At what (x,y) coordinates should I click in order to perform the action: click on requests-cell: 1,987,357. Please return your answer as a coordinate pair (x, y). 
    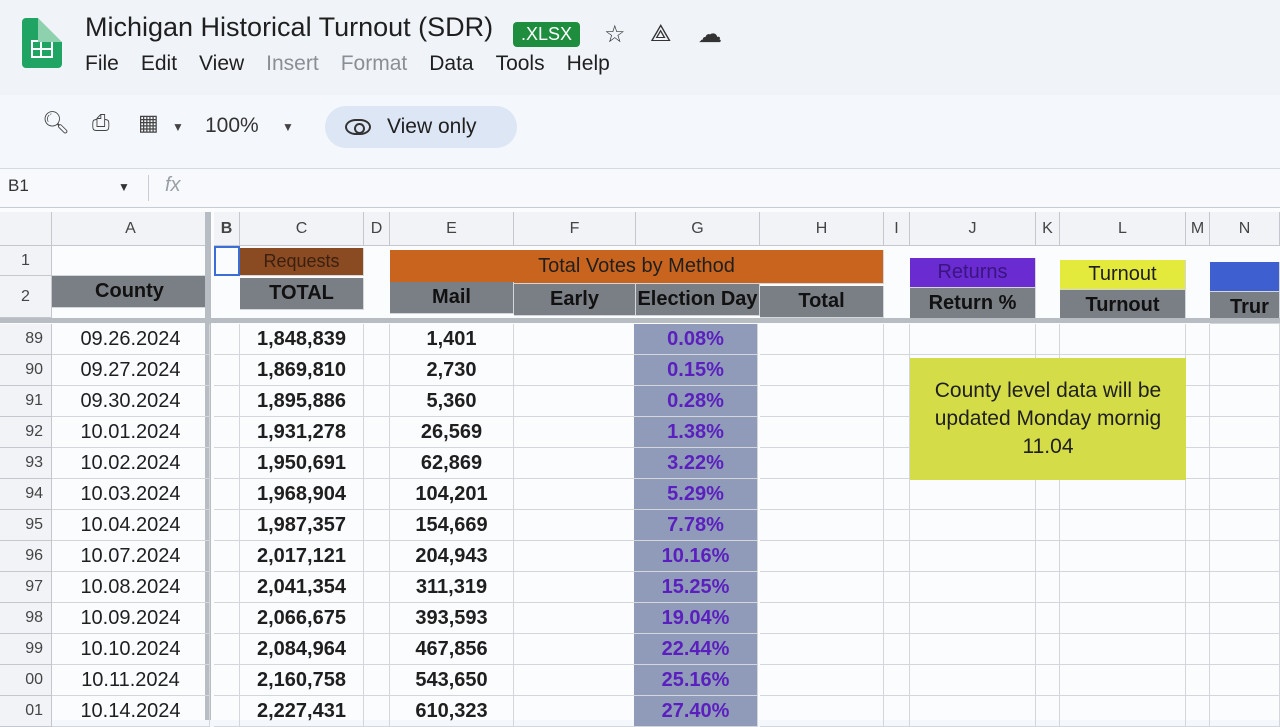
    Looking at the image, I should click on (302, 525).